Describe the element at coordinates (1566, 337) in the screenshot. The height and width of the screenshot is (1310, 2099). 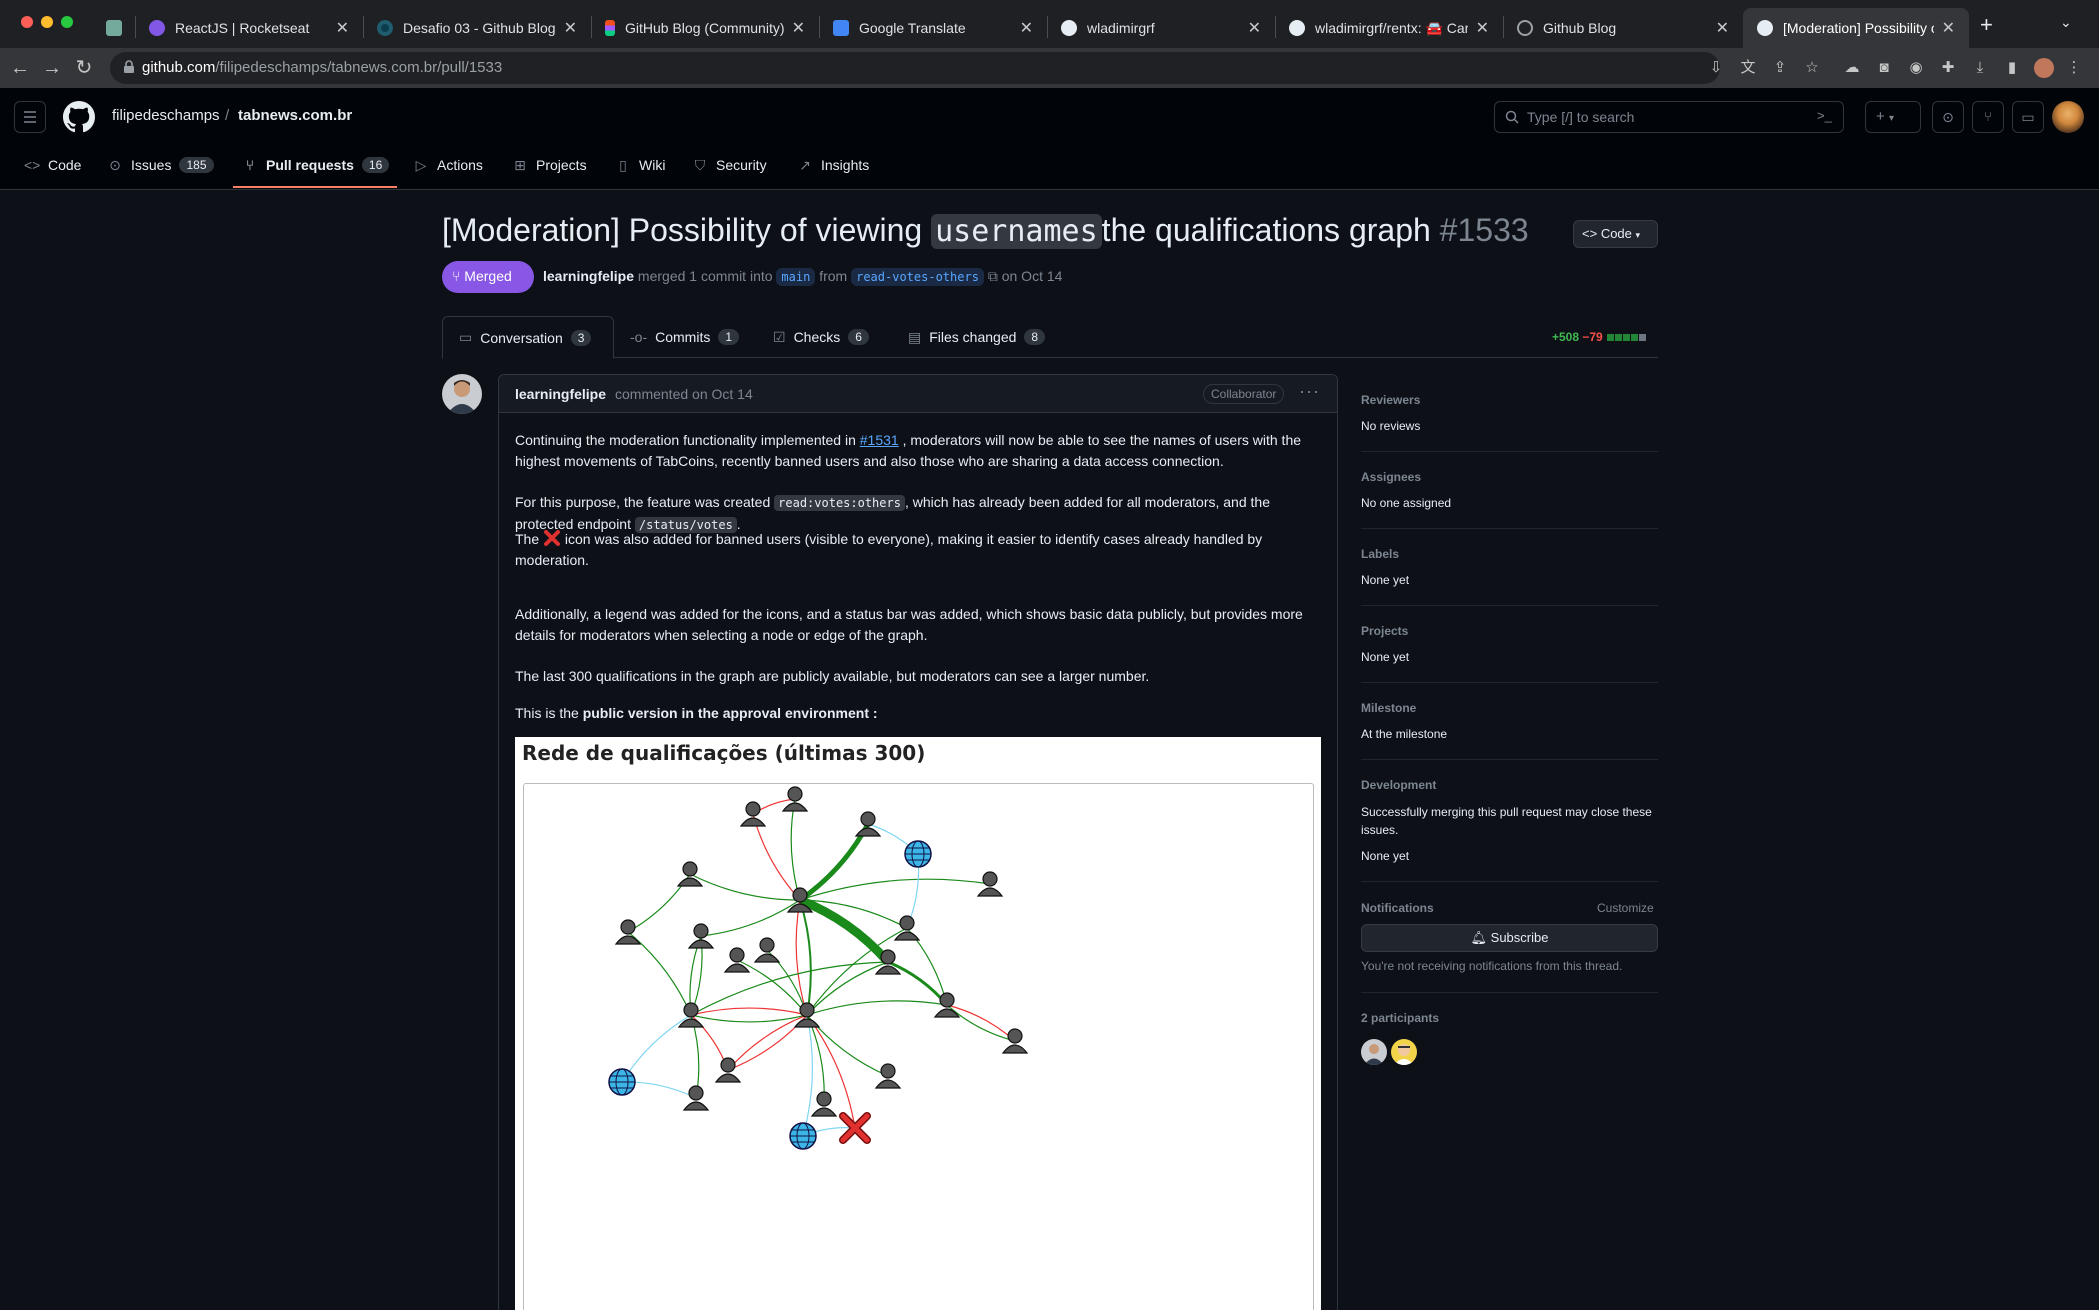
I see `additions: +508` at that location.